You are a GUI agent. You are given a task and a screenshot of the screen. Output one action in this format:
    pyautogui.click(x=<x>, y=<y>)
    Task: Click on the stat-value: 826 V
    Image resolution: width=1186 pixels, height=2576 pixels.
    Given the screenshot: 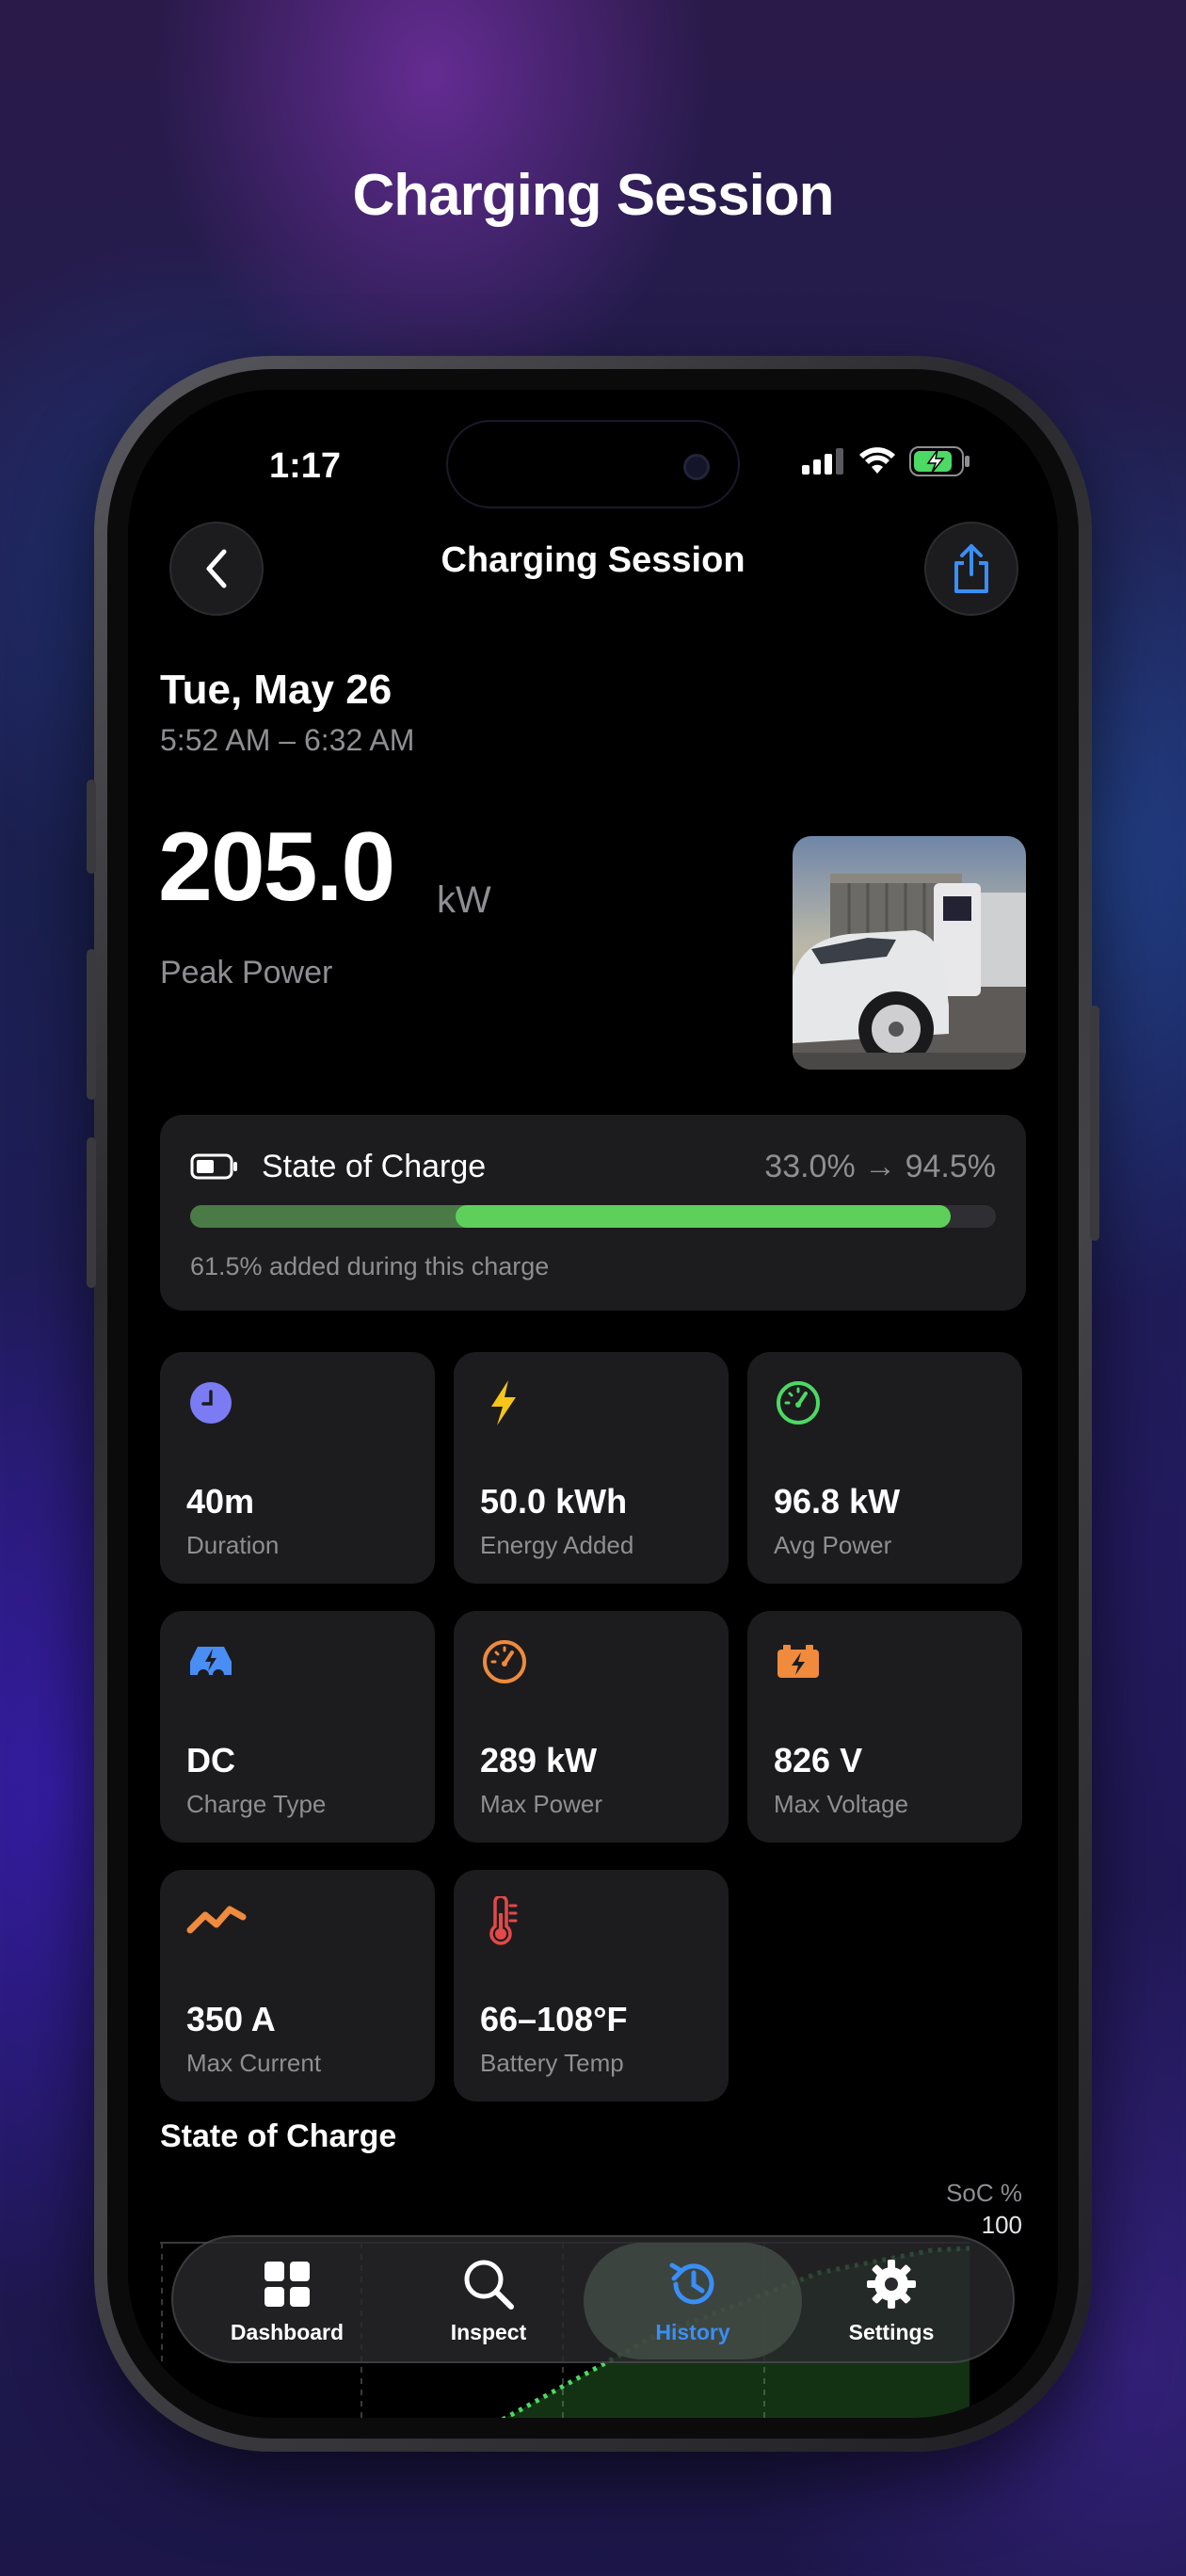 What is the action you would take?
    pyautogui.click(x=818, y=1760)
    